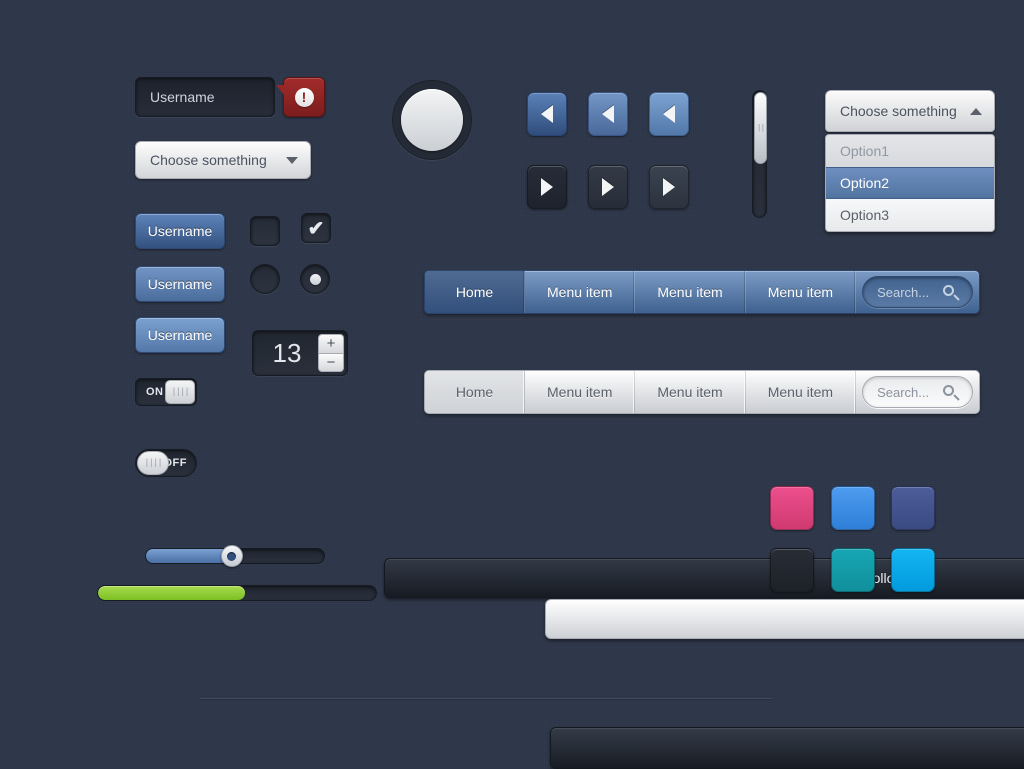 The width and height of the screenshot is (1024, 769). I want to click on username-input-row: Username !, so click(230, 97).